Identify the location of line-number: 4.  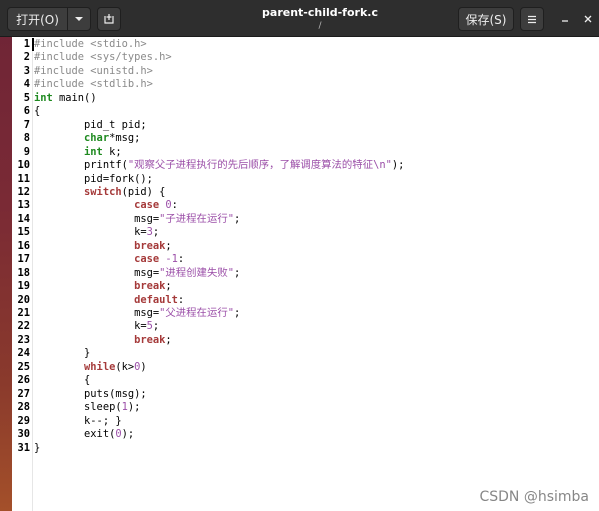
(26, 84).